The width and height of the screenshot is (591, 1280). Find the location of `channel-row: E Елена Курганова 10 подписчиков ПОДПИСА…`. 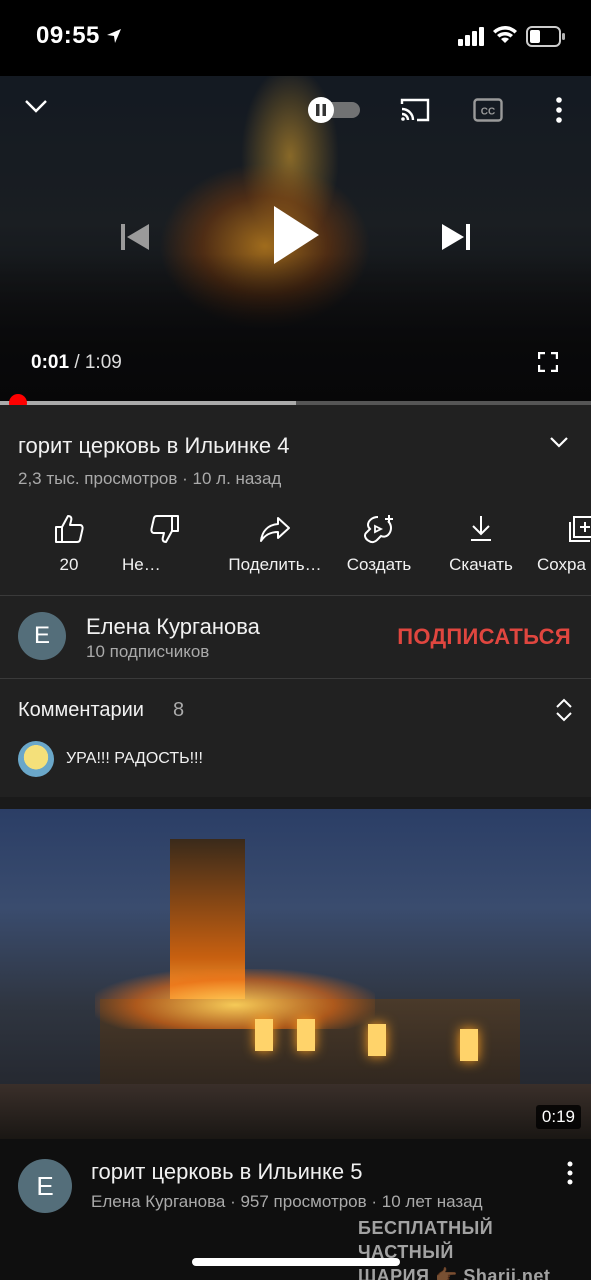

channel-row: E Елена Курганова 10 подписчиков ПОДПИСА… is located at coordinates (295, 637).